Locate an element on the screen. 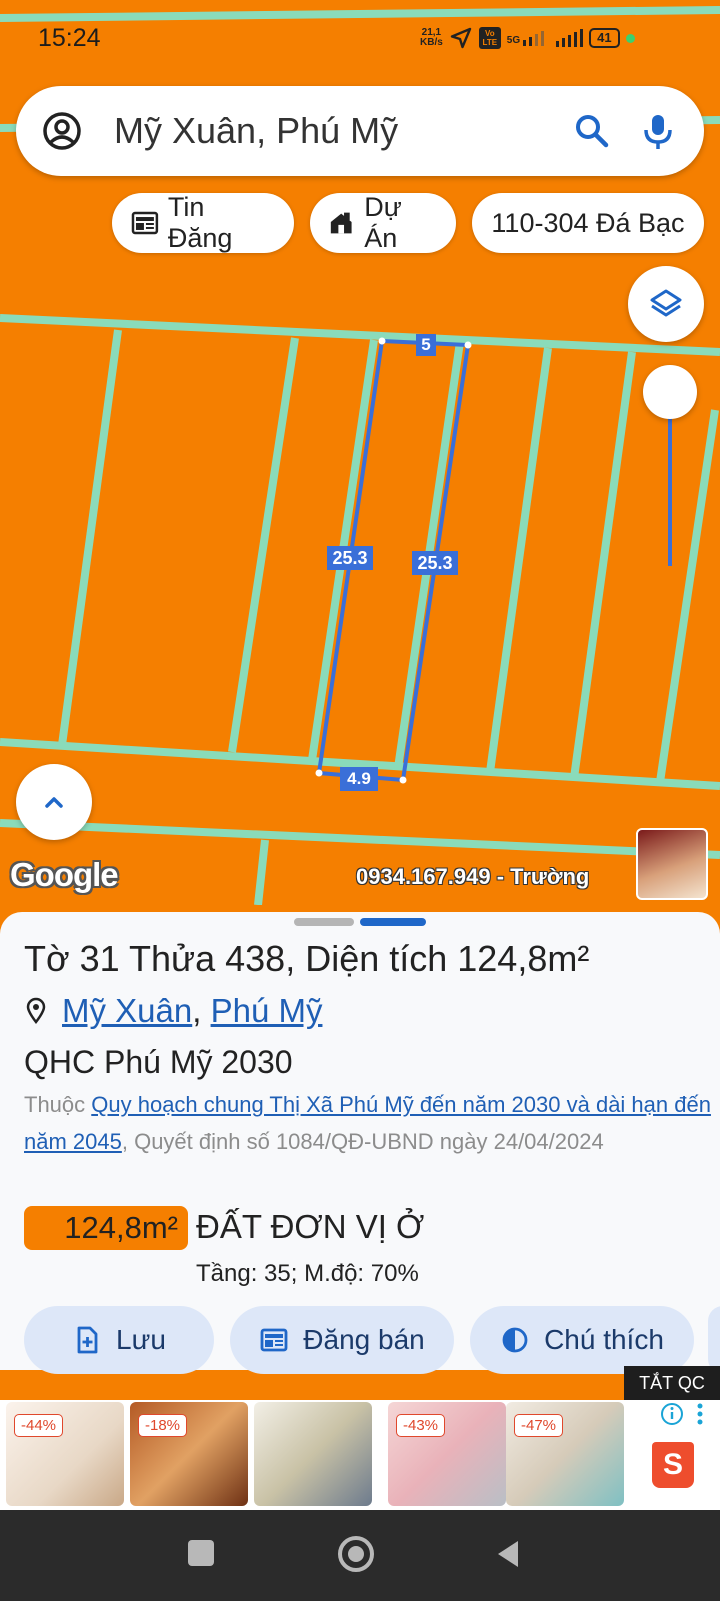 This screenshot has height=1601, width=720. post-sale-button: Đăng bán is located at coordinates (342, 1340).